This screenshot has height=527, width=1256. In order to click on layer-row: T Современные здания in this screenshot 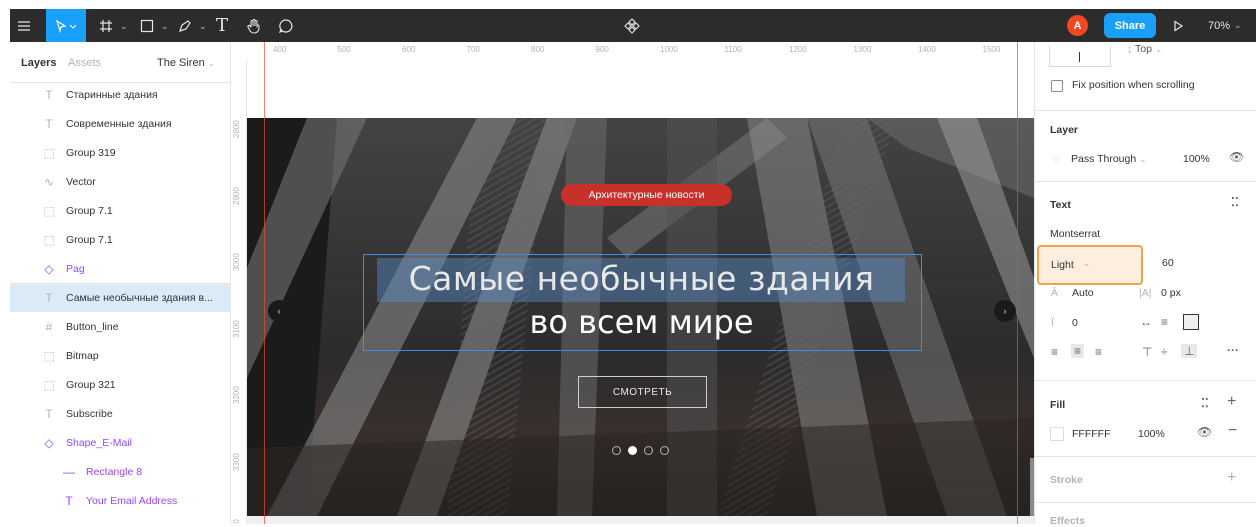, I will do `click(120, 123)`.